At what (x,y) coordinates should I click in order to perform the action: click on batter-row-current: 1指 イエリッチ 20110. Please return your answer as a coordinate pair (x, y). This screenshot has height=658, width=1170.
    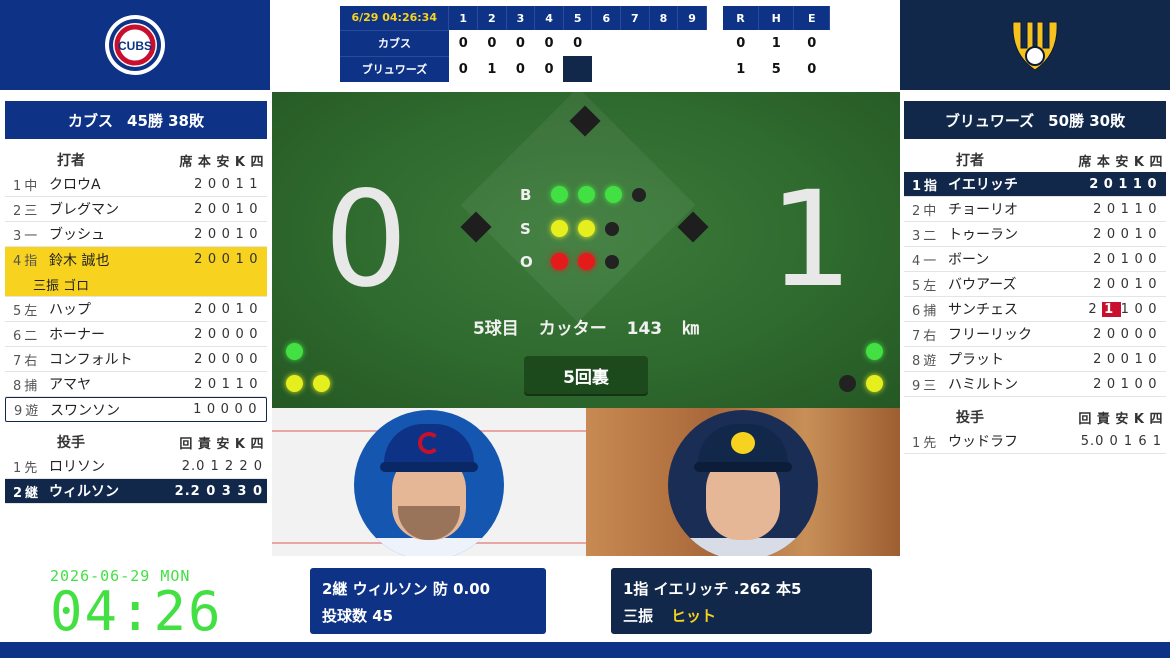
    Looking at the image, I should click on (1035, 184).